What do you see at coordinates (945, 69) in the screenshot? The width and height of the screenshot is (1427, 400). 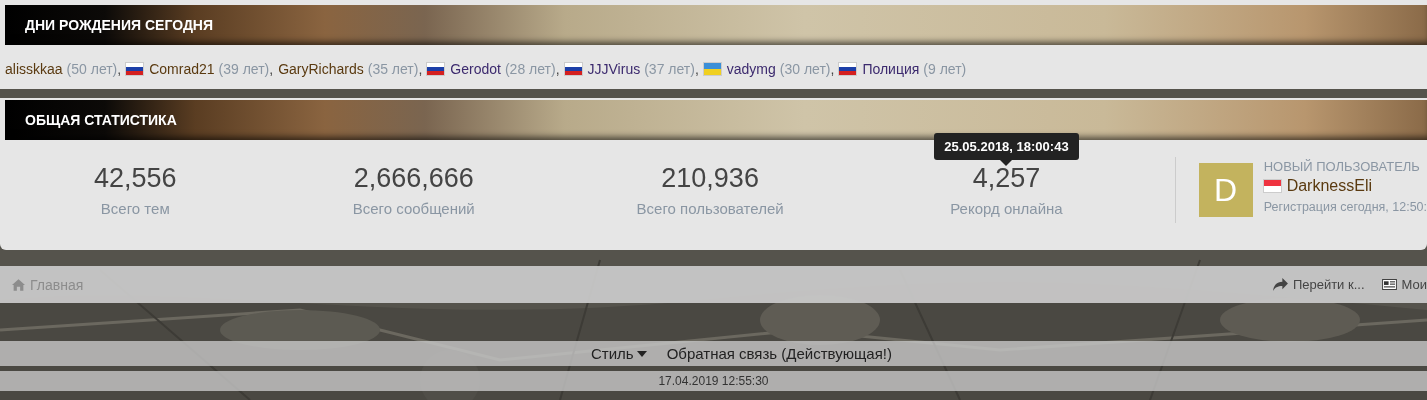 I see `age-text: (9 лет)` at bounding box center [945, 69].